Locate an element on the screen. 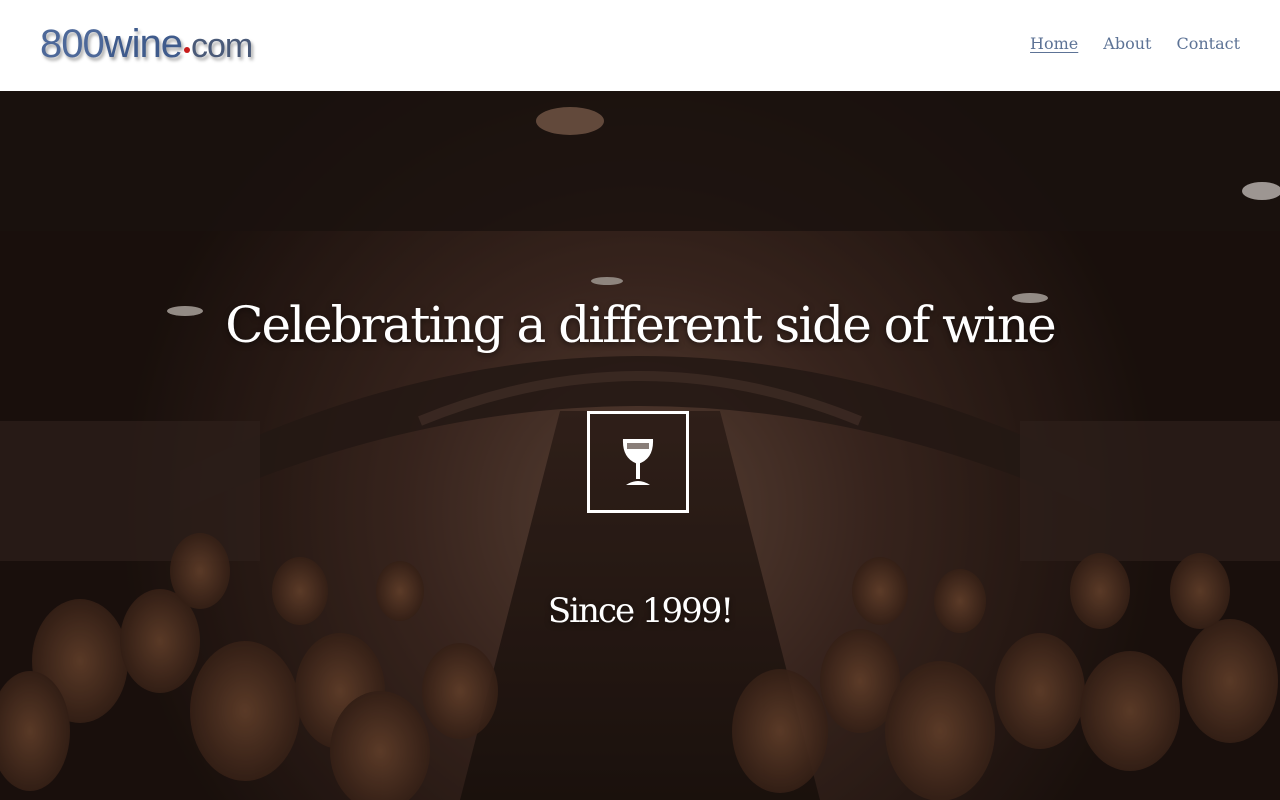  wine-glass-icon is located at coordinates (638, 462).